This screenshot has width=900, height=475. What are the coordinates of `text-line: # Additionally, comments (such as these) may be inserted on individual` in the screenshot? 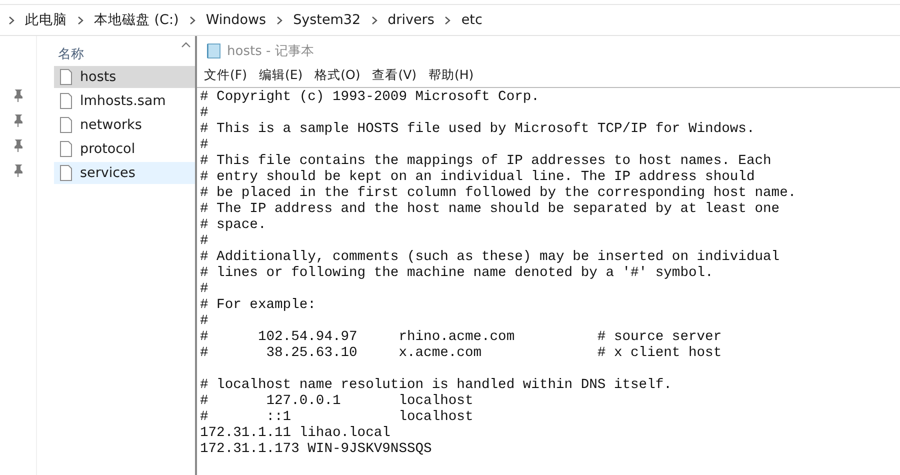 It's located at (490, 258).